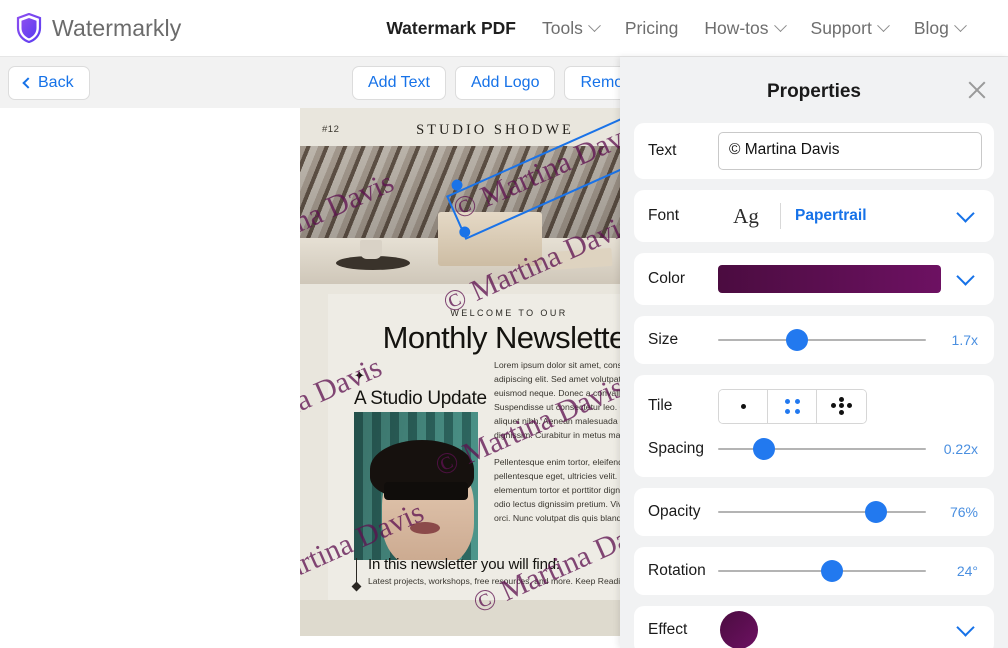 The image size is (1008, 648). Describe the element at coordinates (490, 239) in the screenshot. I see `photo-laptop` at that location.